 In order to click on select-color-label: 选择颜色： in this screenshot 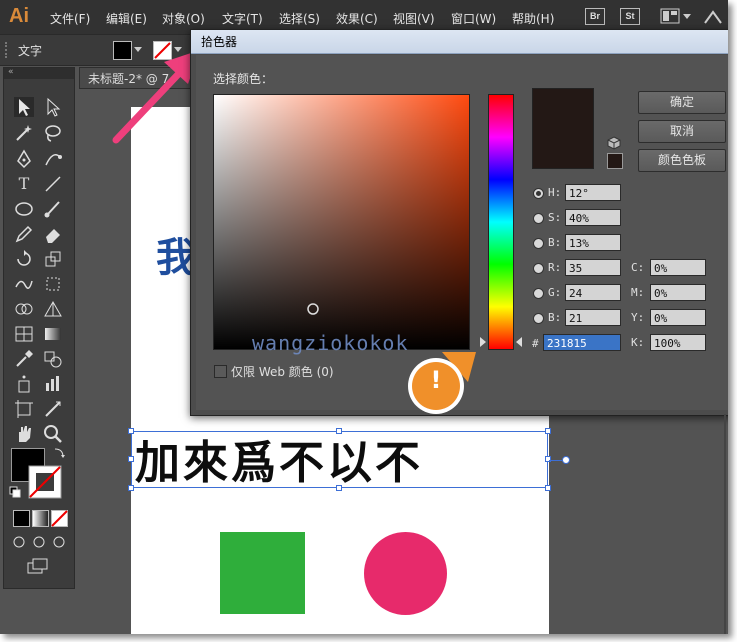, I will do `click(243, 79)`.